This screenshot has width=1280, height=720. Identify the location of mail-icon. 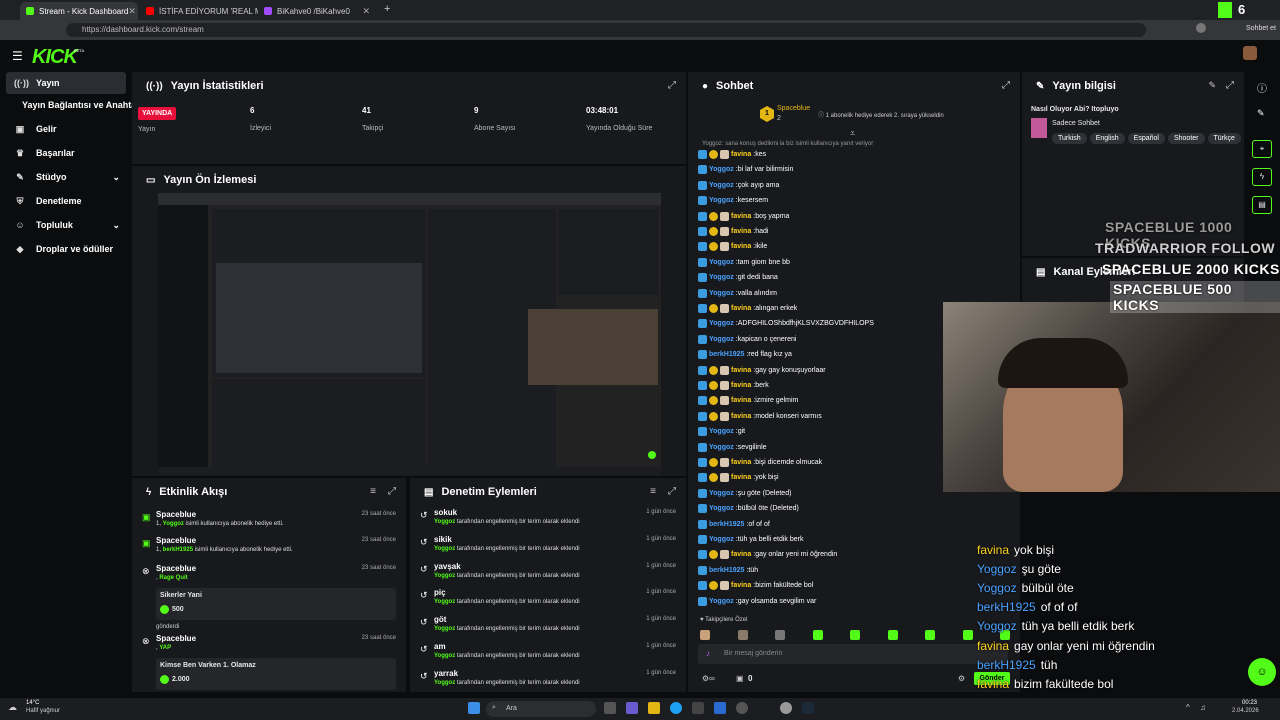
(720, 708).